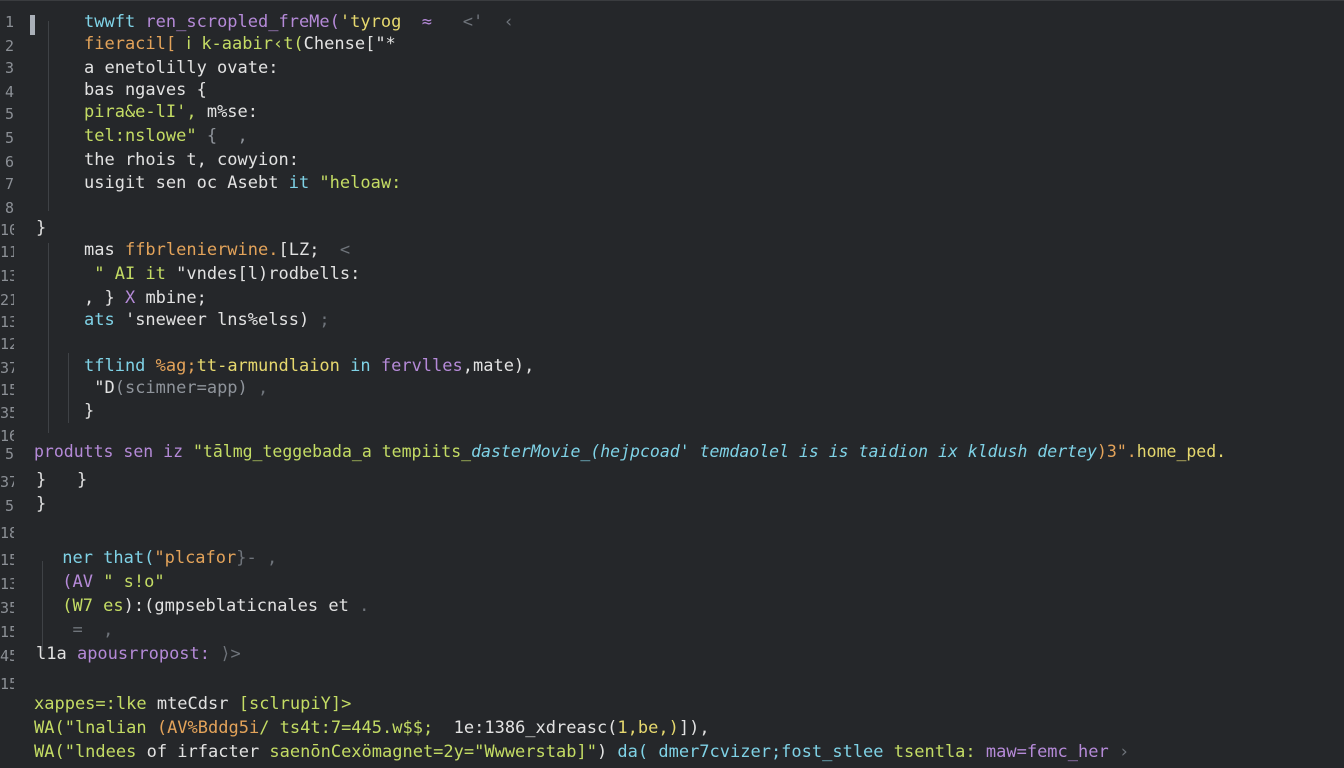 This screenshot has width=1344, height=768. I want to click on code-token: }- ,, so click(257, 558).